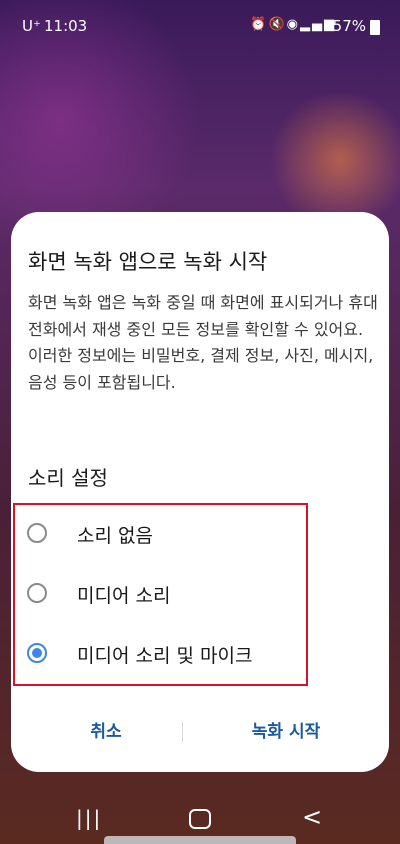  What do you see at coordinates (124, 596) in the screenshot?
I see `sound-option-label: 미디어 소리` at bounding box center [124, 596].